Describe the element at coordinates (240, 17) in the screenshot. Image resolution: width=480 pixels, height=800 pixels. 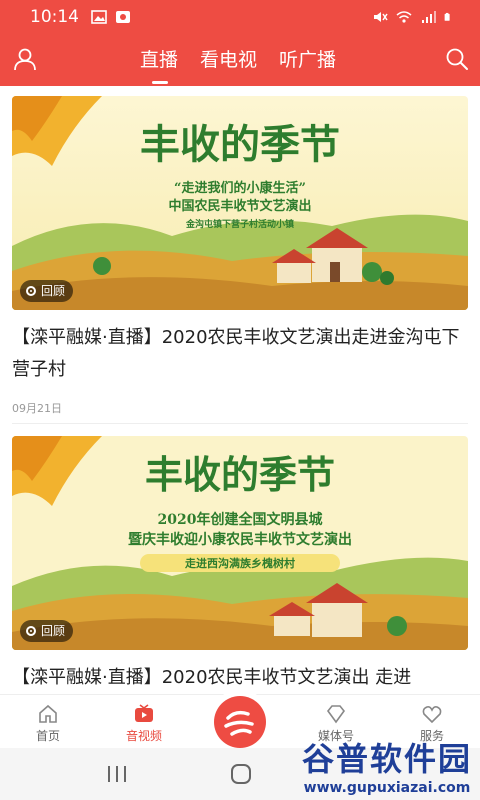
I see `status-bar: 10:14` at that location.